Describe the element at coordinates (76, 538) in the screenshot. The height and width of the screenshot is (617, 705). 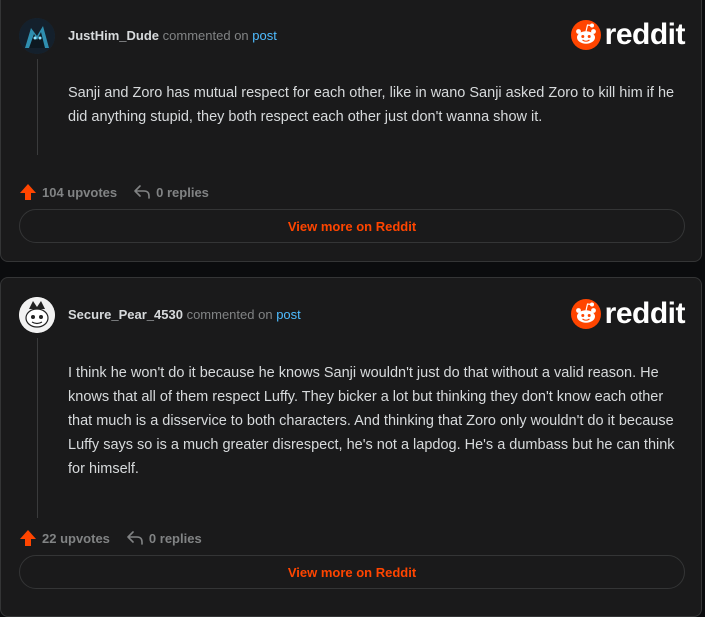
I see `upvote-count: 22 upvotes` at that location.